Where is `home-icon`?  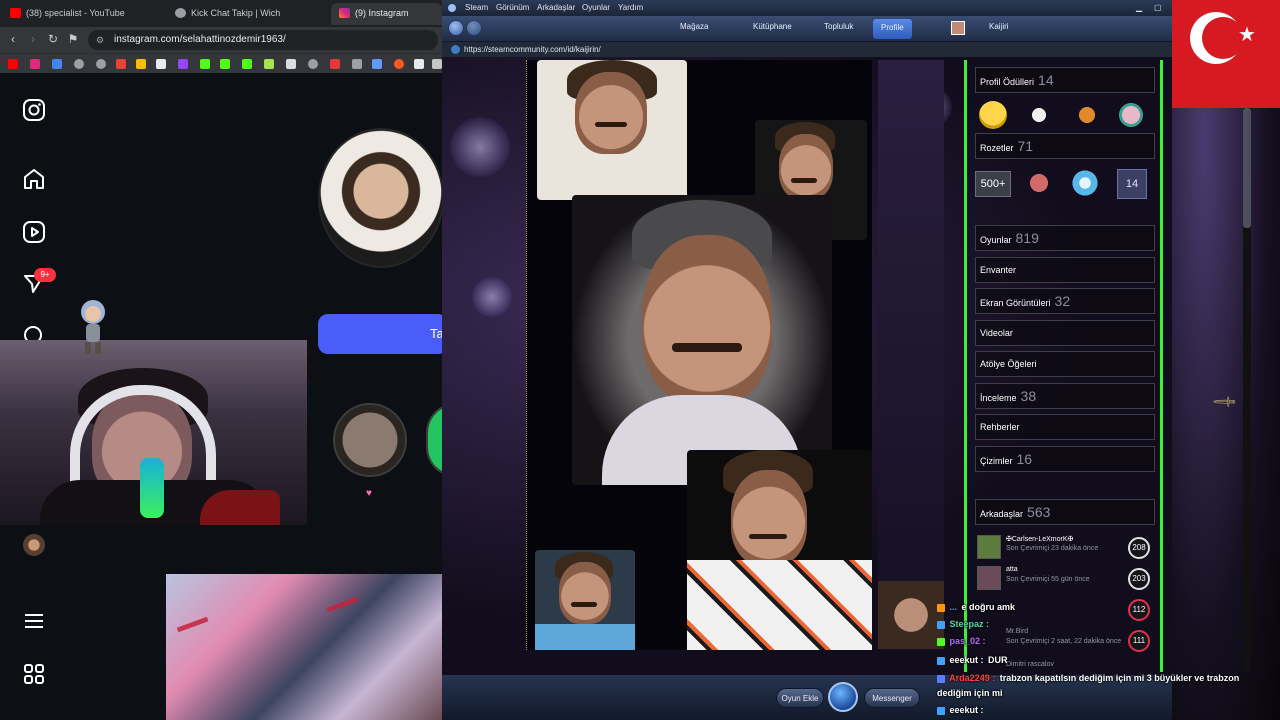
home-icon is located at coordinates (34, 179).